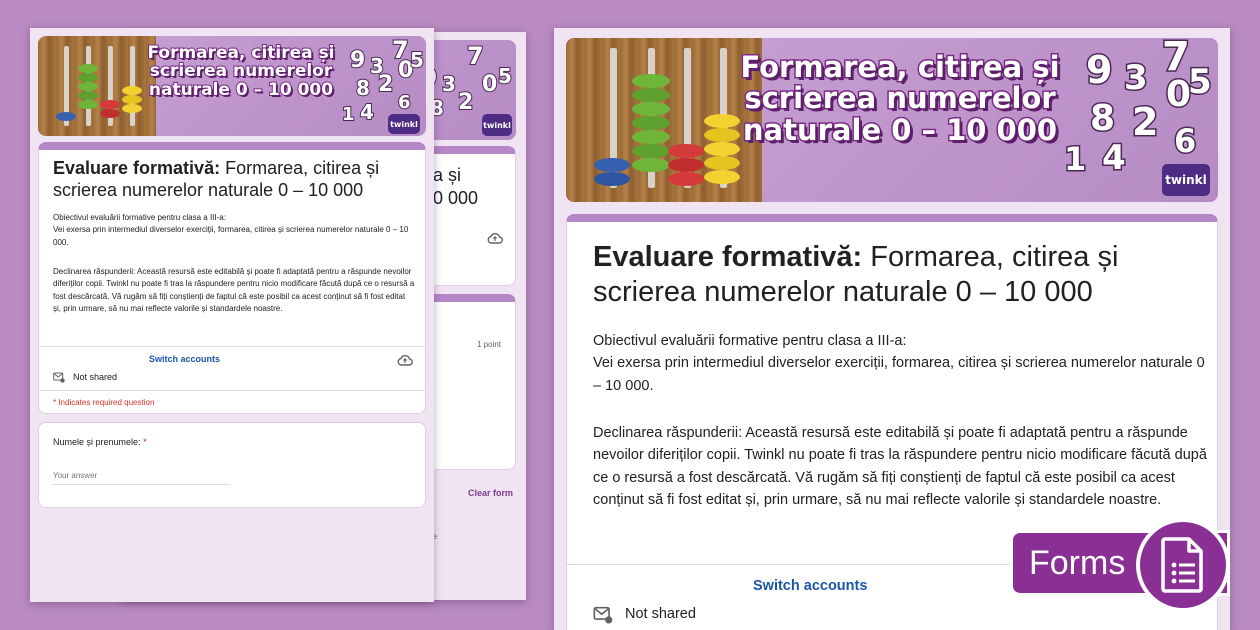 This screenshot has height=630, width=1260. I want to click on question-card-name: Numele și prenumele: *, so click(232, 465).